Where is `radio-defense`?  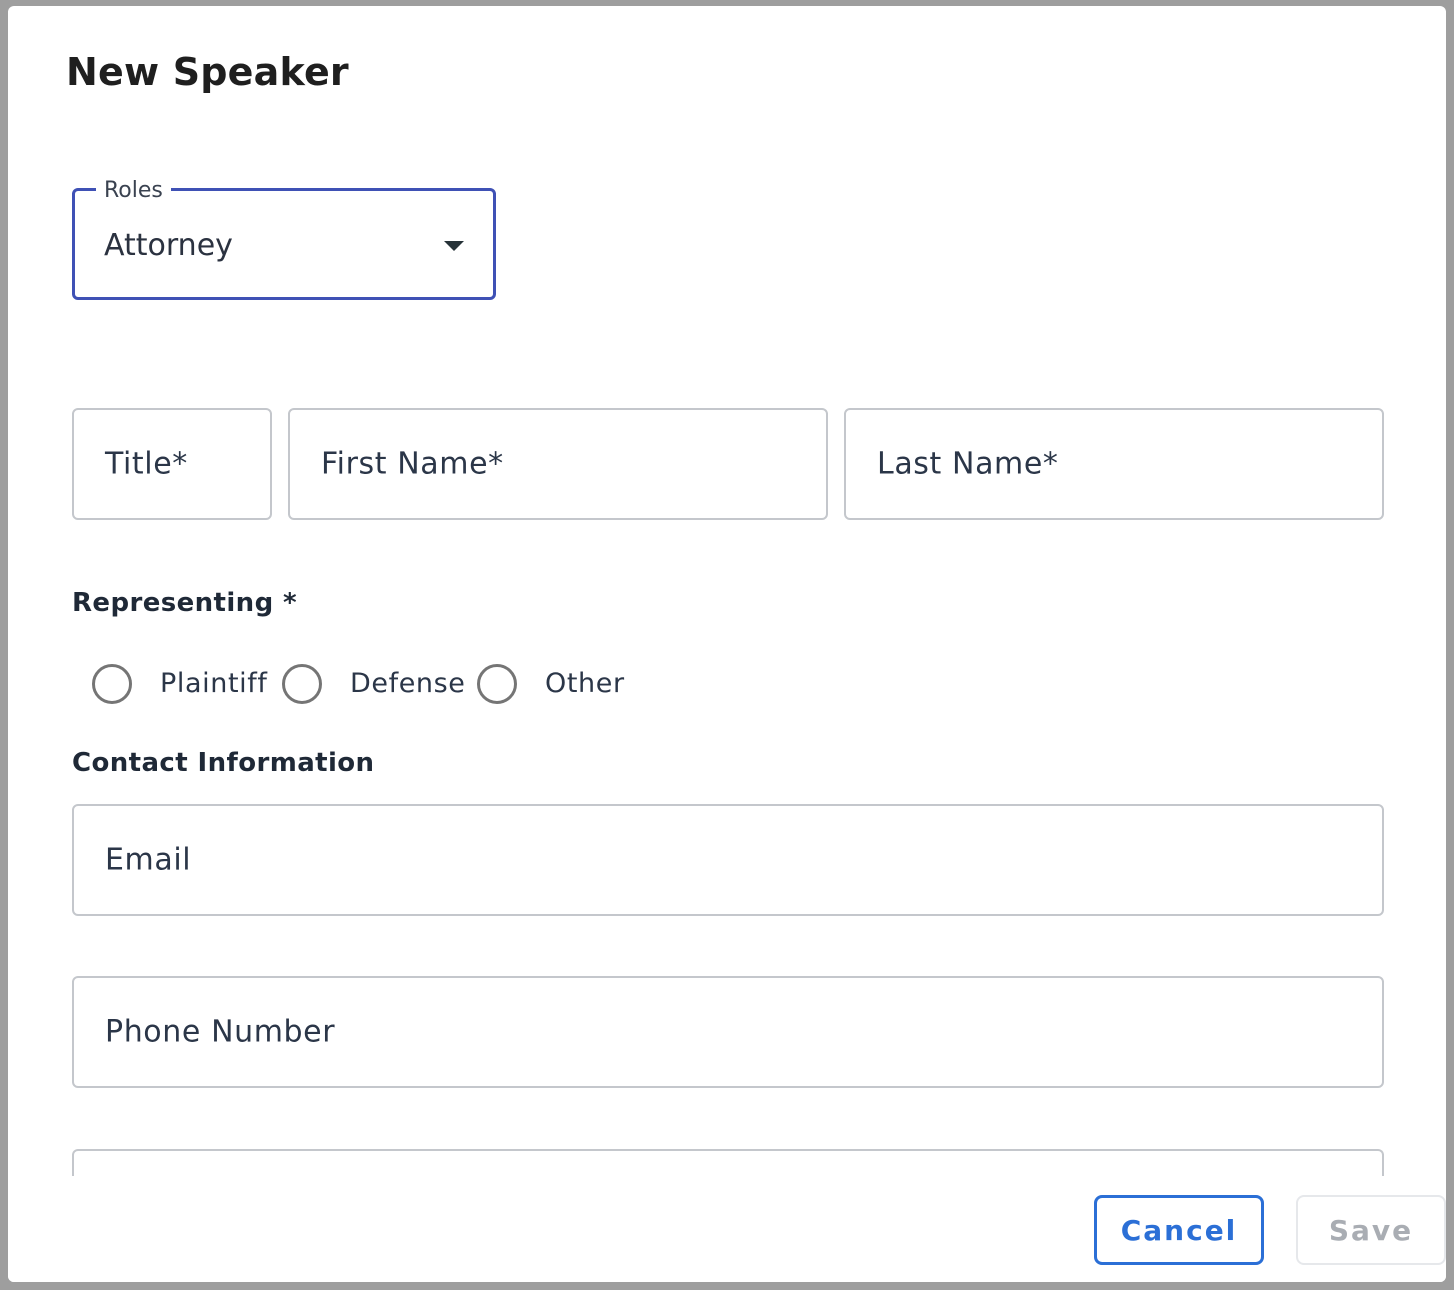
radio-defense is located at coordinates (302, 684).